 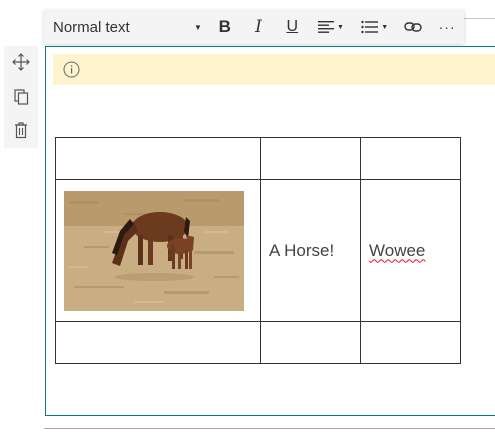 I want to click on align-left-icon, so click(x=326, y=27).